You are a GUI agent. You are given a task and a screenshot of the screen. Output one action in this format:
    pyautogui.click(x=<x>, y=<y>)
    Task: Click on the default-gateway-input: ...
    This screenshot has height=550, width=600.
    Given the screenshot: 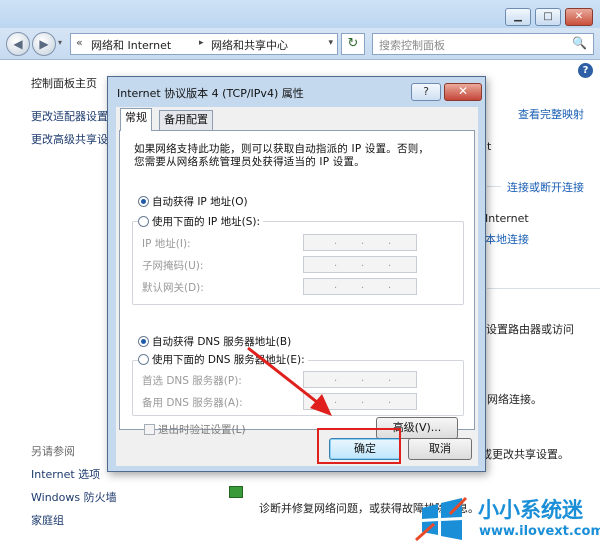 What is the action you would take?
    pyautogui.click(x=360, y=286)
    